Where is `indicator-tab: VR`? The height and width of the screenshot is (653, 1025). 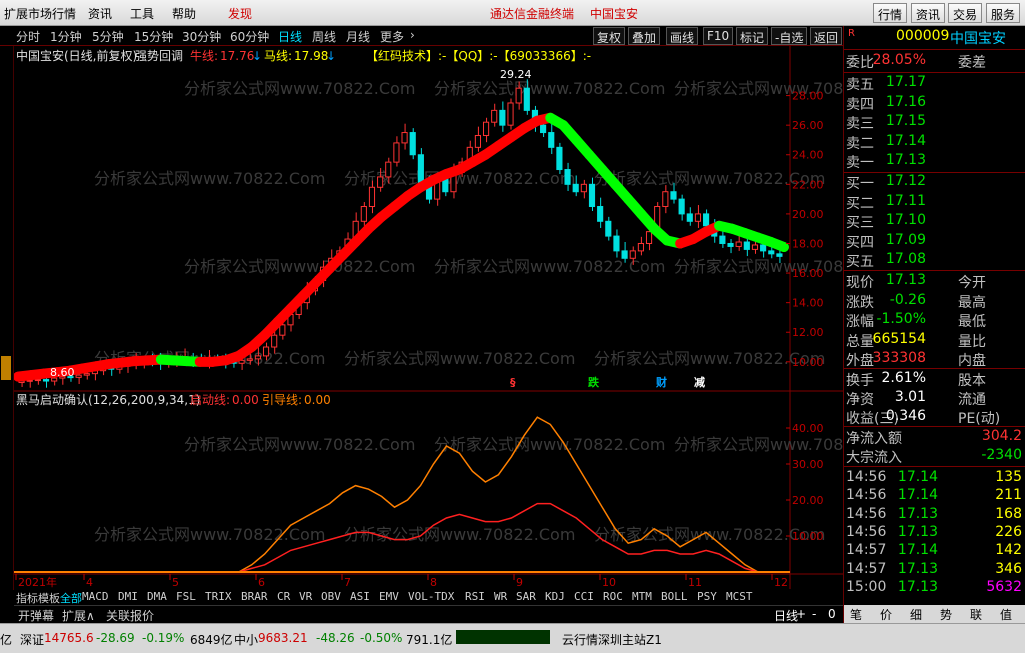 indicator-tab: VR is located at coordinates (305, 596).